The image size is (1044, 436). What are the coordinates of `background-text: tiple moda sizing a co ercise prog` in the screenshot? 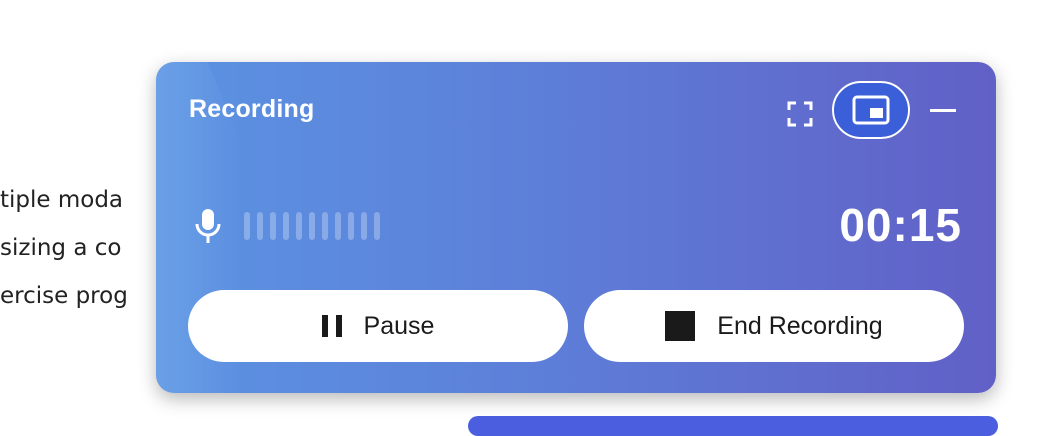 It's located at (64, 248).